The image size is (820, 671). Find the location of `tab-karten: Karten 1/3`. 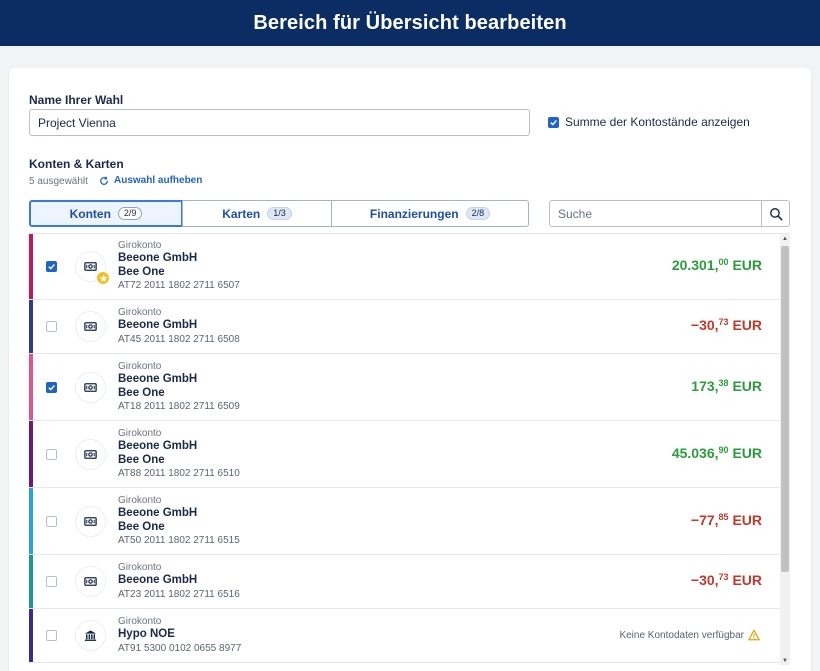

tab-karten: Karten 1/3 is located at coordinates (257, 213).